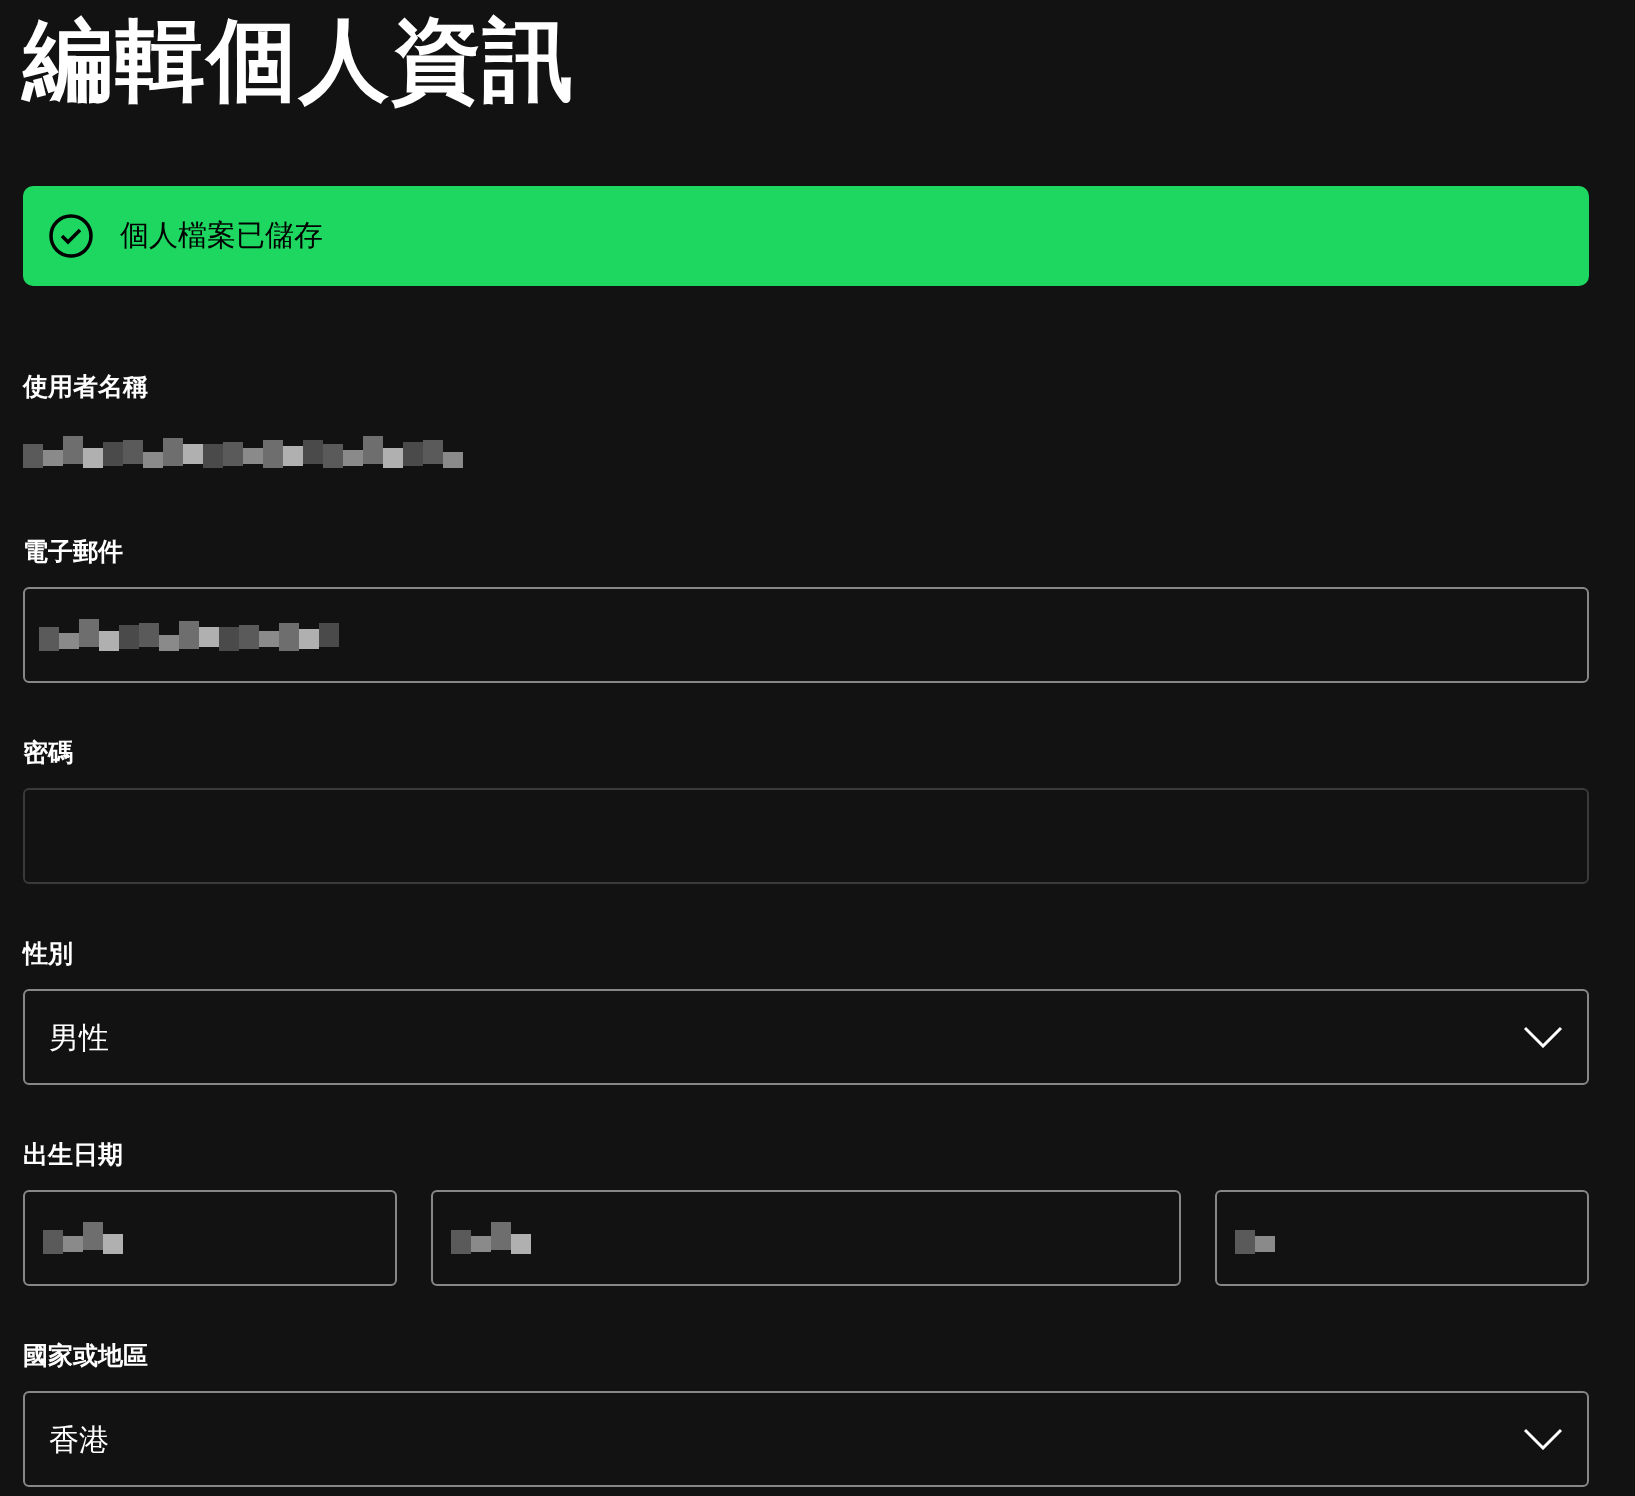 This screenshot has width=1635, height=1496. Describe the element at coordinates (806, 635) in the screenshot. I see `email-field` at that location.